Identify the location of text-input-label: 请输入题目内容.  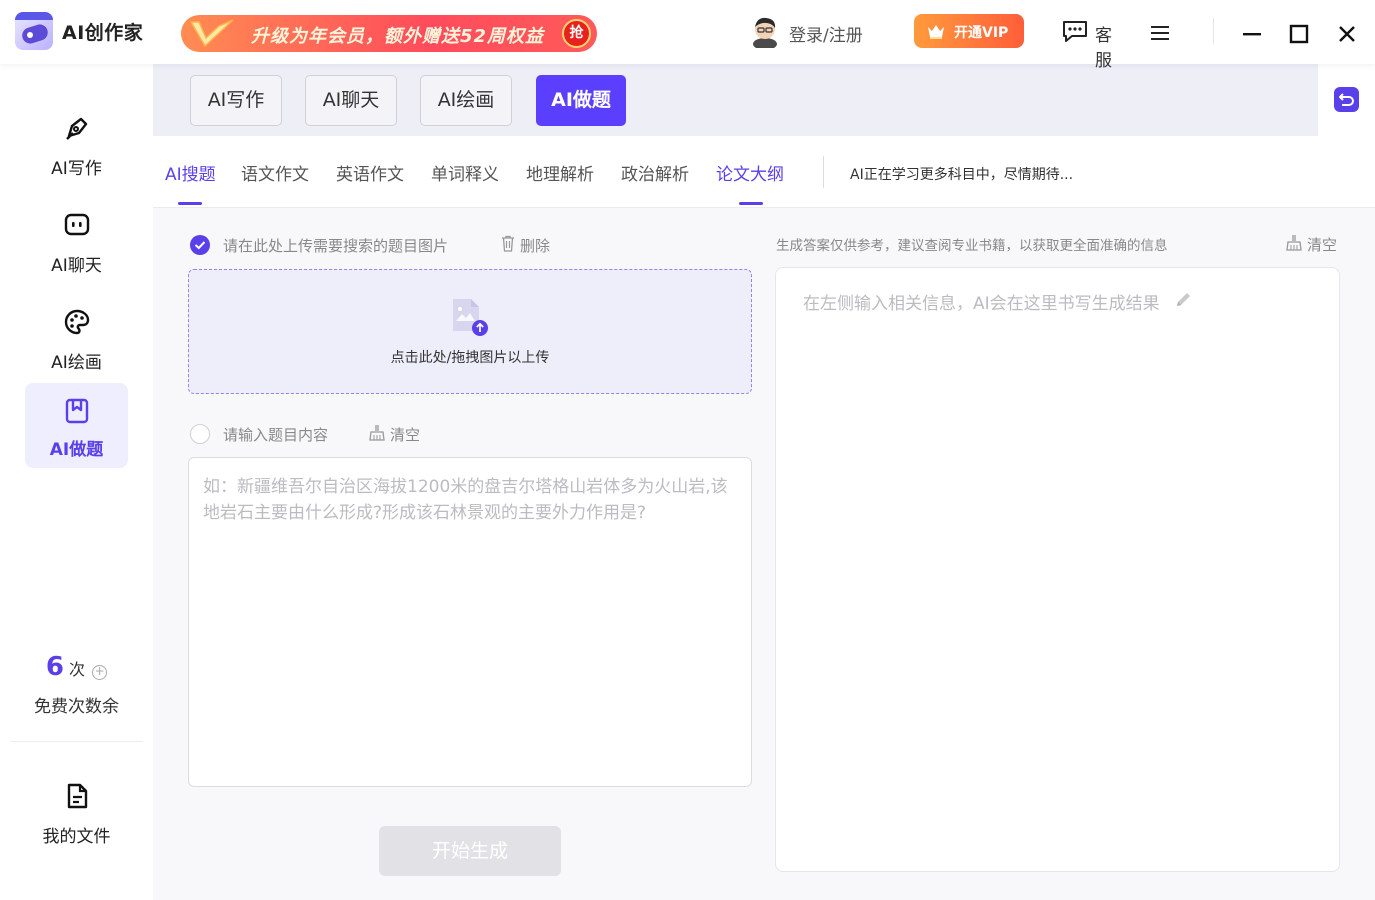
(276, 435).